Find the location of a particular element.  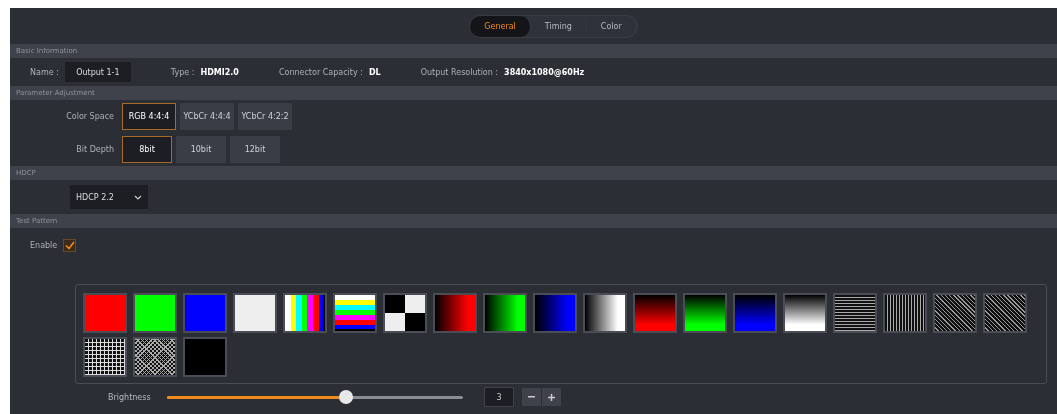

increment-button is located at coordinates (552, 397).